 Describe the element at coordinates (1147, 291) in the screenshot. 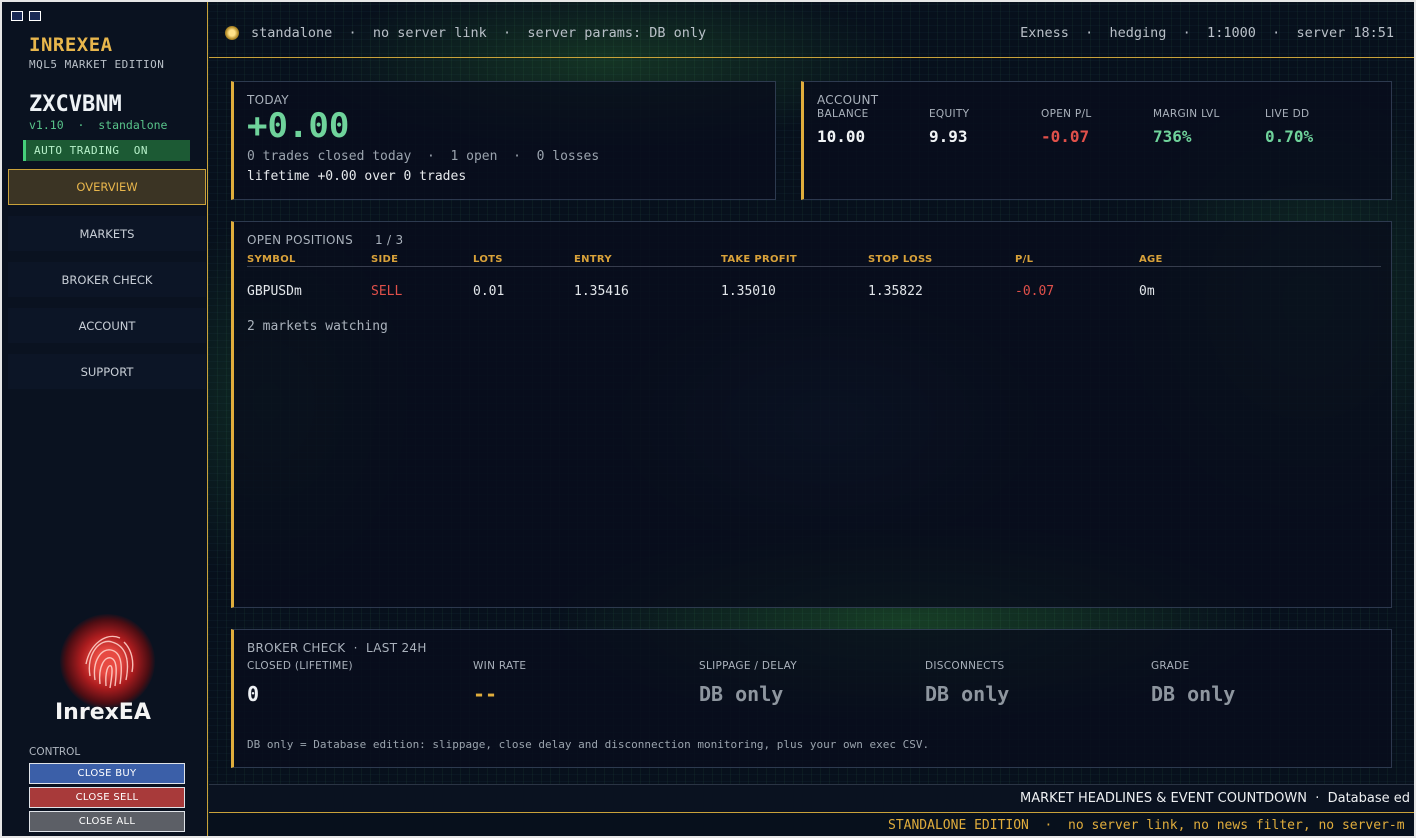

I see `cell-age: 0m` at that location.